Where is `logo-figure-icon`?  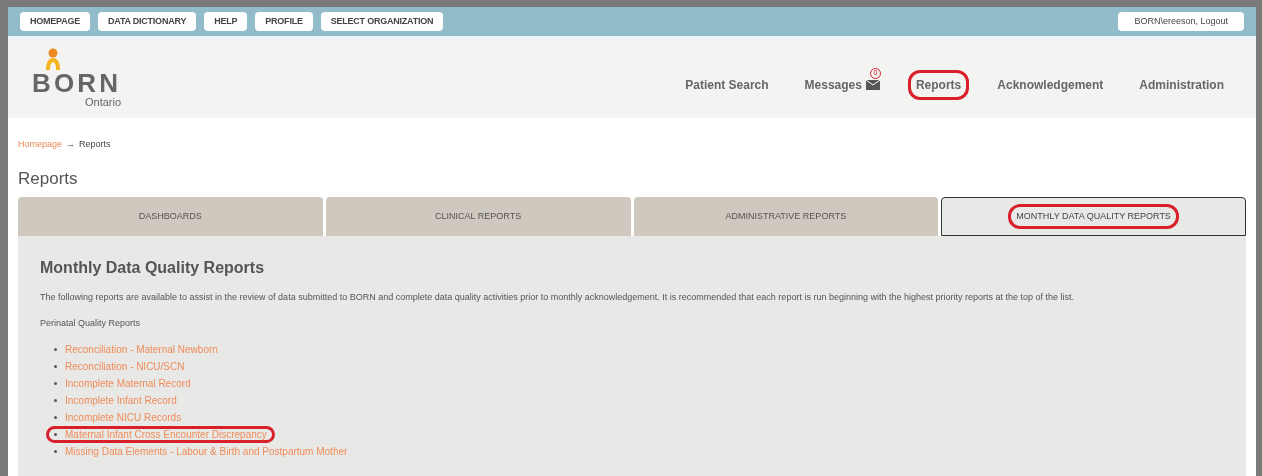 logo-figure-icon is located at coordinates (53, 59).